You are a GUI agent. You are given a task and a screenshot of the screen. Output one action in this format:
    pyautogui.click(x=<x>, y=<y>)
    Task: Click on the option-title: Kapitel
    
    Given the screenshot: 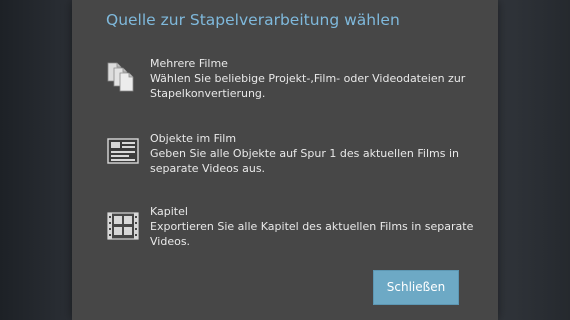 What is the action you would take?
    pyautogui.click(x=169, y=211)
    